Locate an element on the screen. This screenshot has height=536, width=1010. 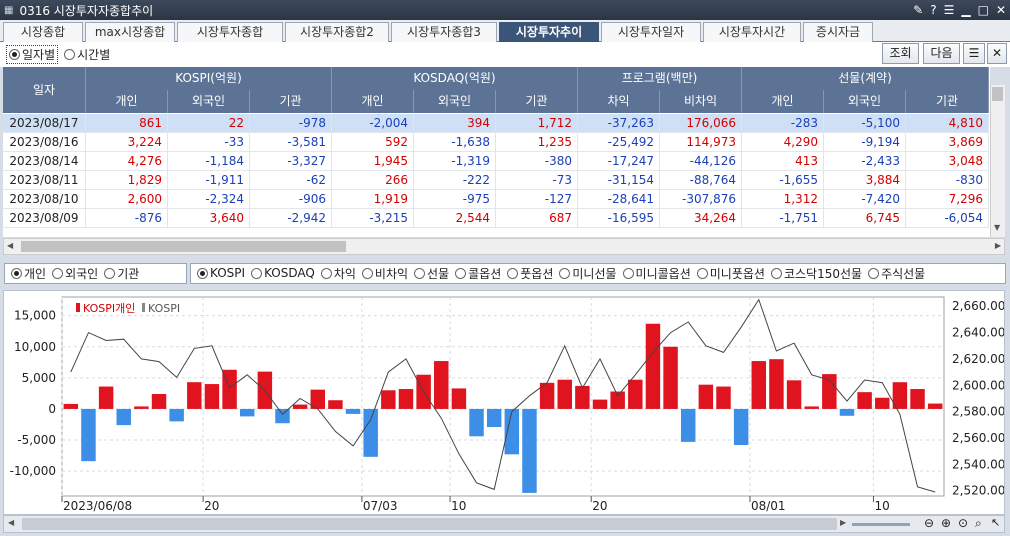
daily-radio: 일자별 is located at coordinates (32, 54).